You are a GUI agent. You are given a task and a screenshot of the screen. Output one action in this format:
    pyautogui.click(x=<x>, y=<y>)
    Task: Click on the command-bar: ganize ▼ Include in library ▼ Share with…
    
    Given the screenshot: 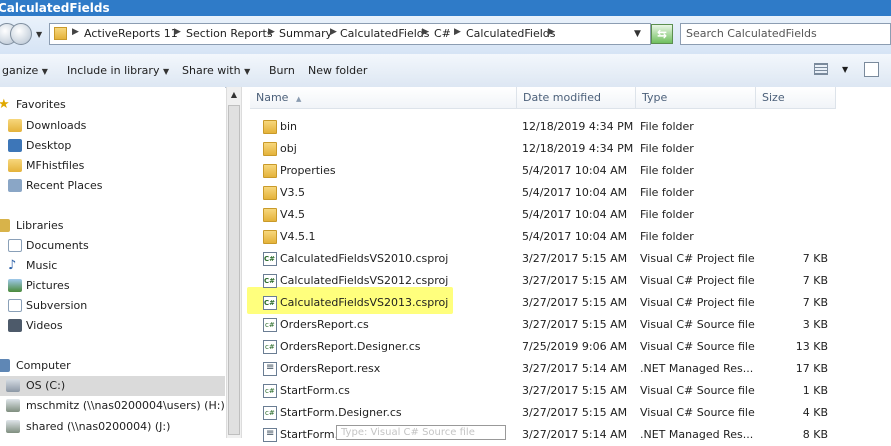 What is the action you would take?
    pyautogui.click(x=445, y=71)
    